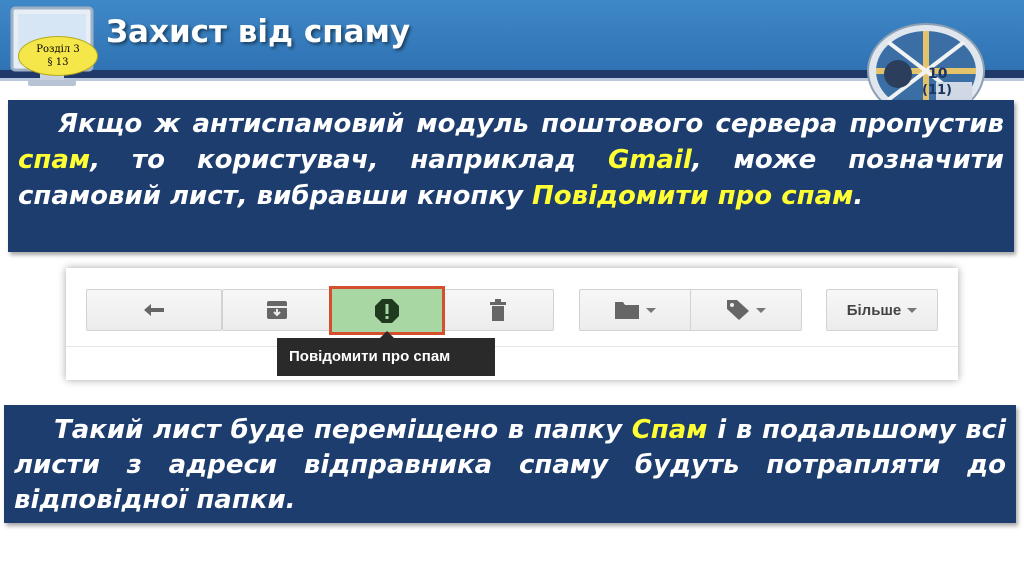 The width and height of the screenshot is (1024, 574). What do you see at coordinates (349, 160) in the screenshot?
I see `panel1-text-2: , то користувач, наприклад` at bounding box center [349, 160].